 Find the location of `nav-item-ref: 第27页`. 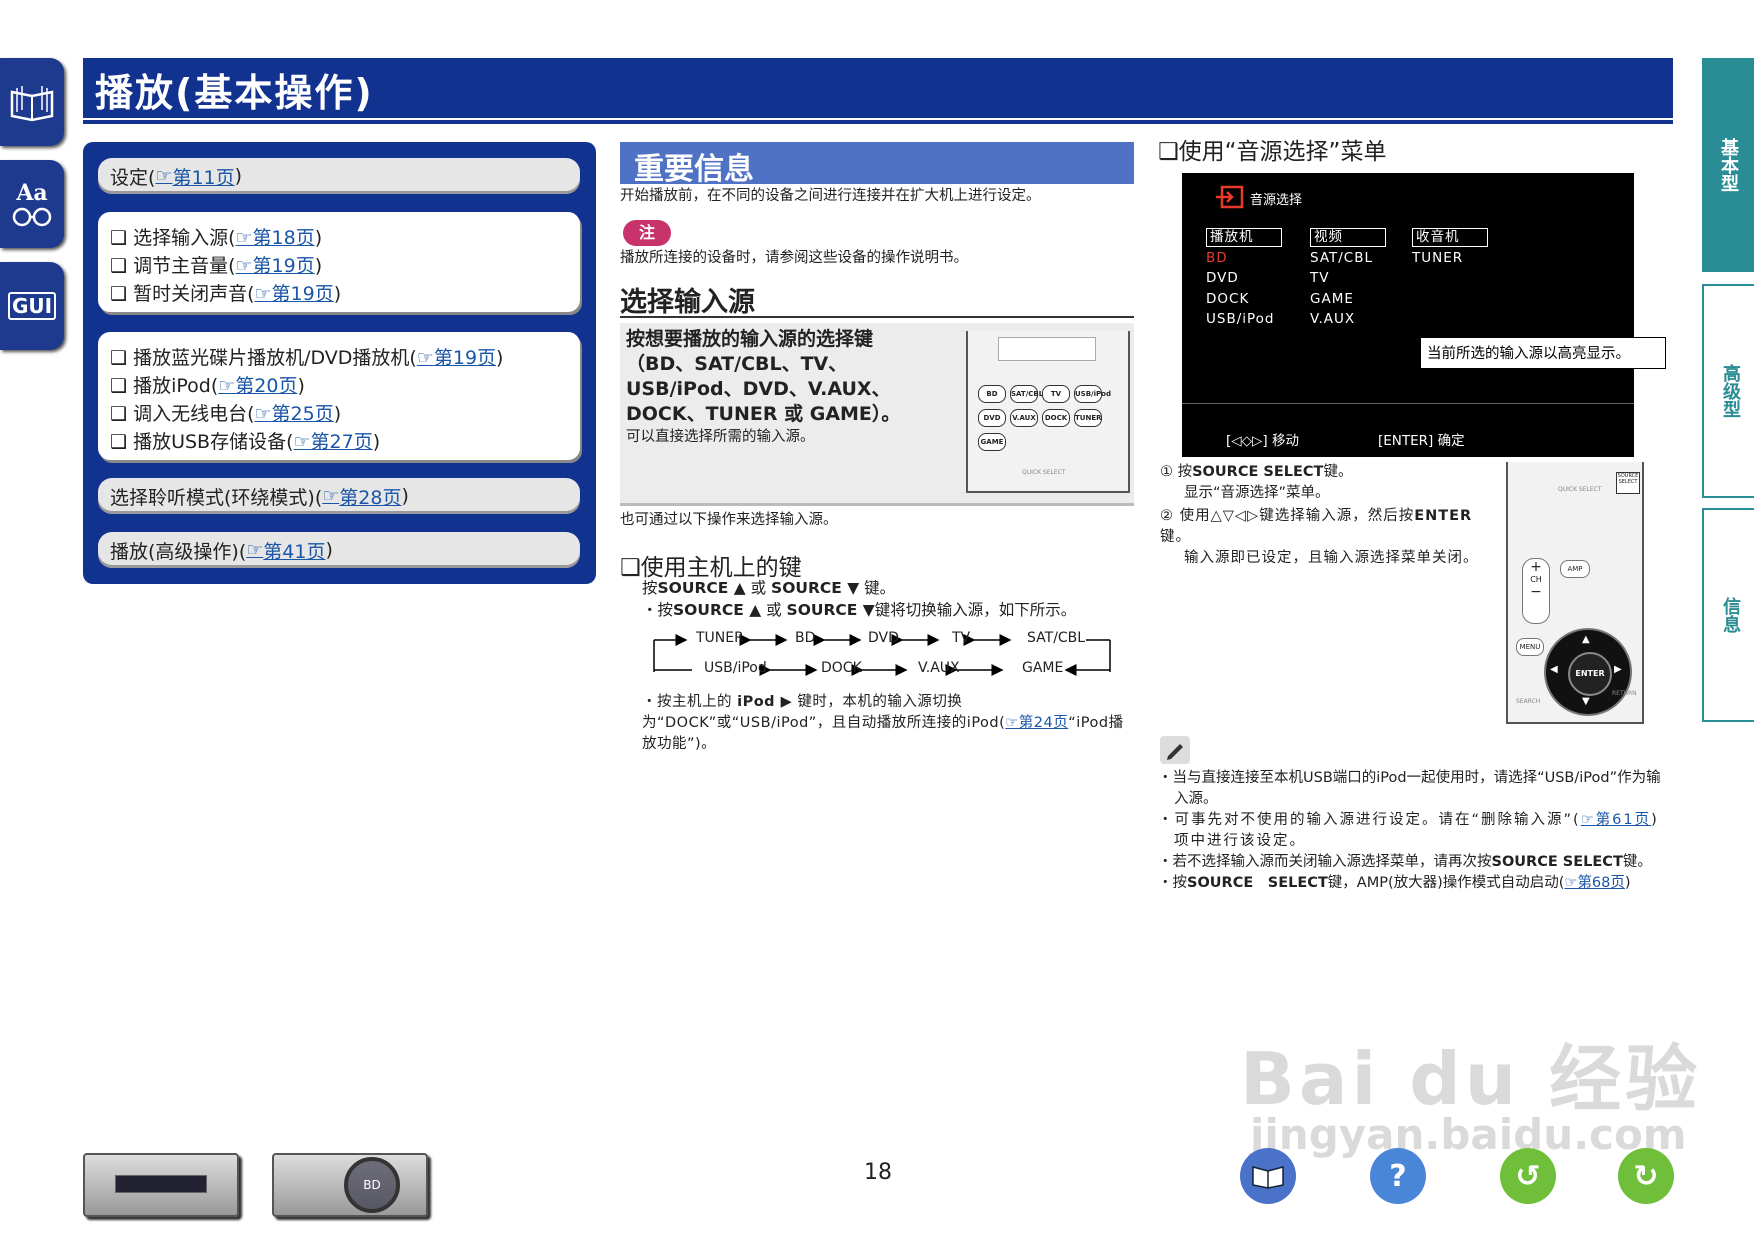

nav-item-ref: 第27页 is located at coordinates (342, 442).